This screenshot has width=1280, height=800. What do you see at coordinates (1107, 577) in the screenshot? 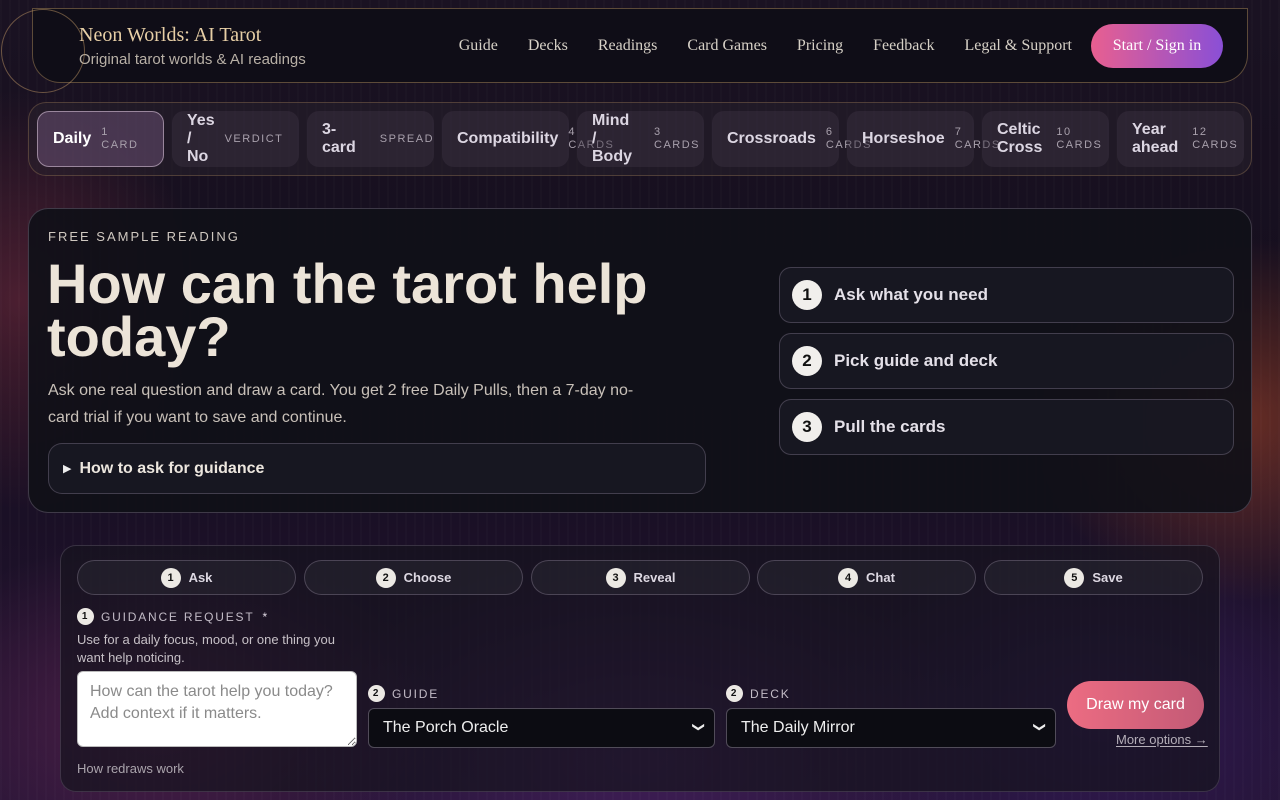
I see `progress-label: Save` at bounding box center [1107, 577].